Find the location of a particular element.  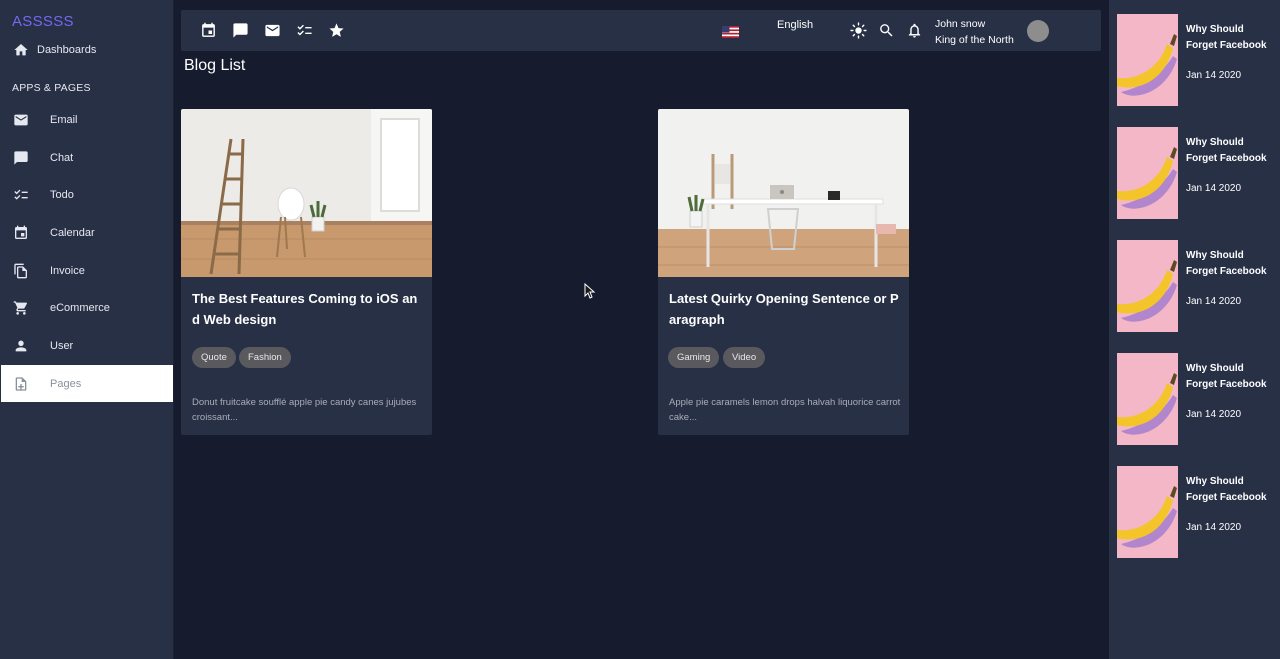

tag-chip: Fashion is located at coordinates (265, 357).